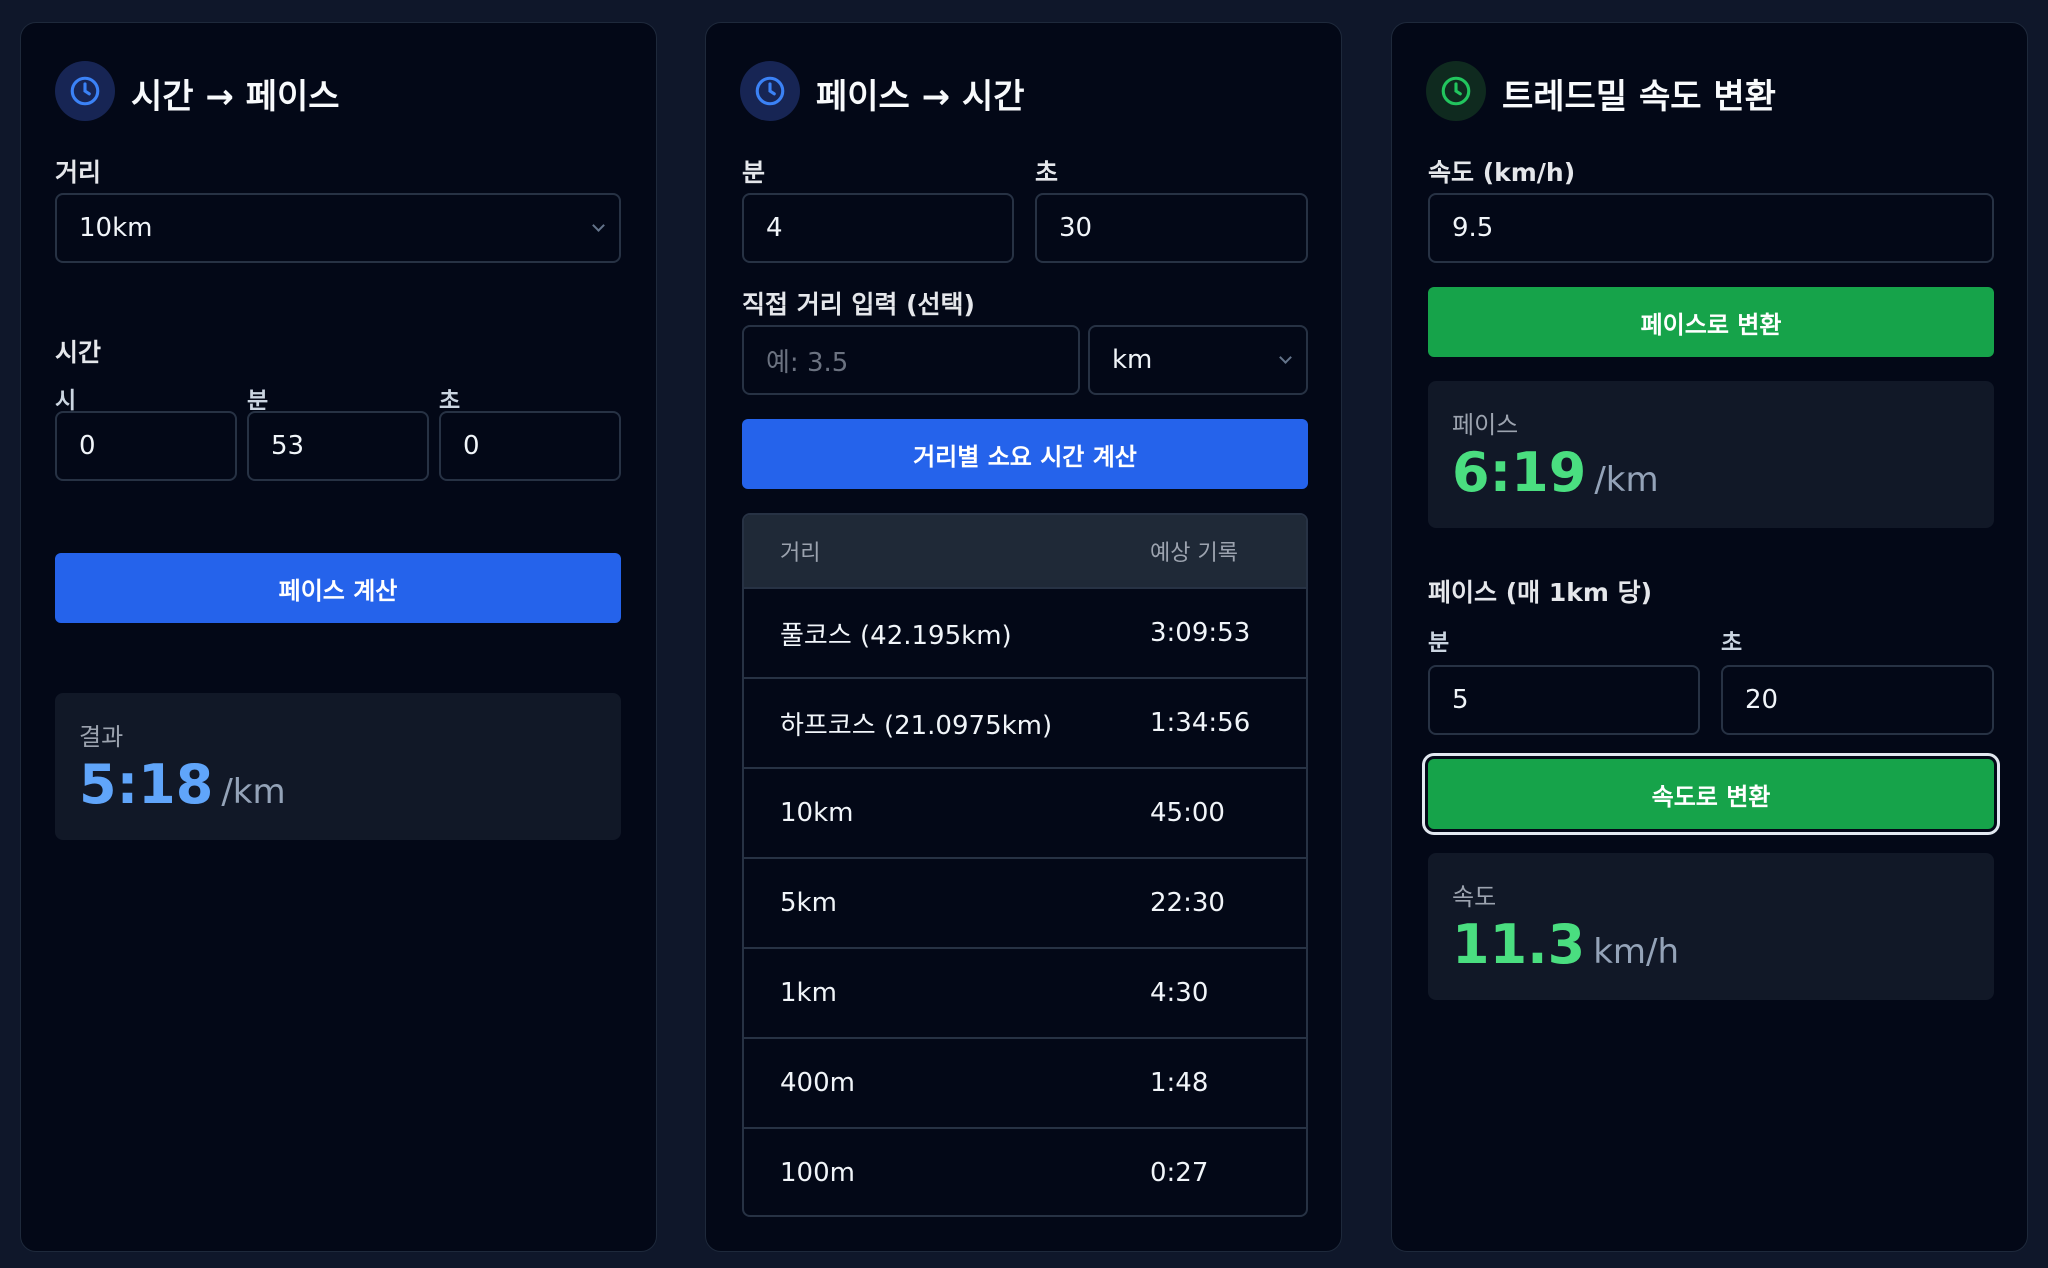 Image resolution: width=2048 pixels, height=1268 pixels. I want to click on table-row: 하프코스 (21.0975km) 1:34:56, so click(1025, 722).